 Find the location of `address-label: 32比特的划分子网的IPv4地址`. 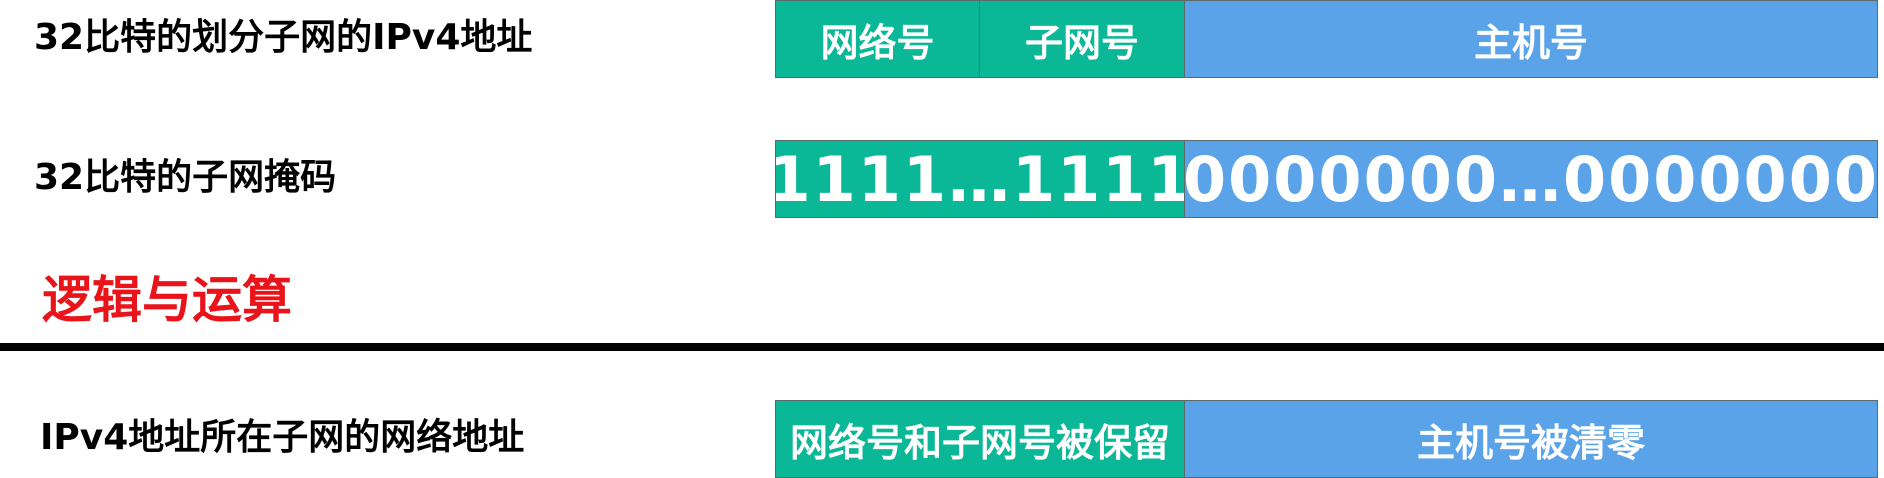

address-label: 32比特的划分子网的IPv4地址 is located at coordinates (283, 37).